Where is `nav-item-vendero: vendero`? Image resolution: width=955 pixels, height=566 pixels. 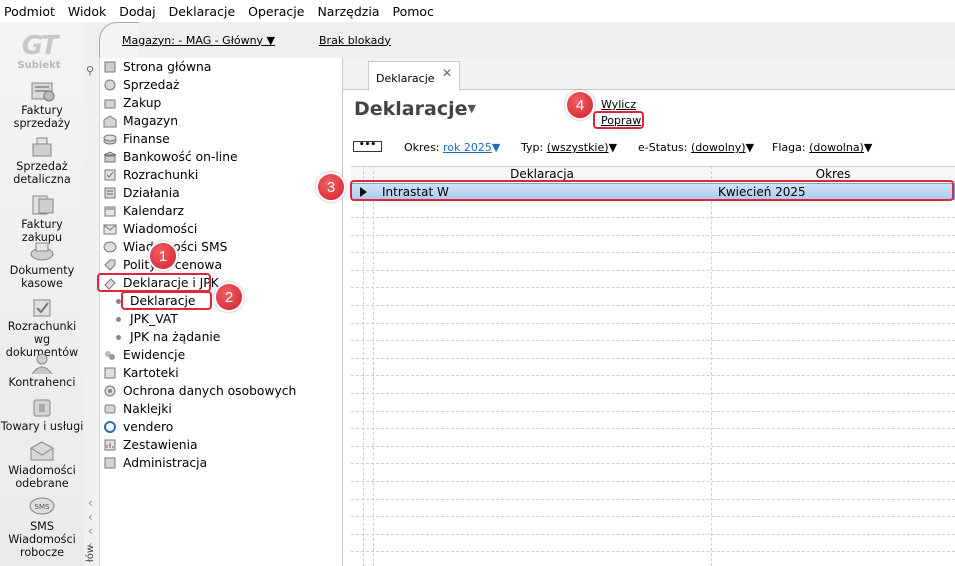 nav-item-vendero: vendero is located at coordinates (136, 427).